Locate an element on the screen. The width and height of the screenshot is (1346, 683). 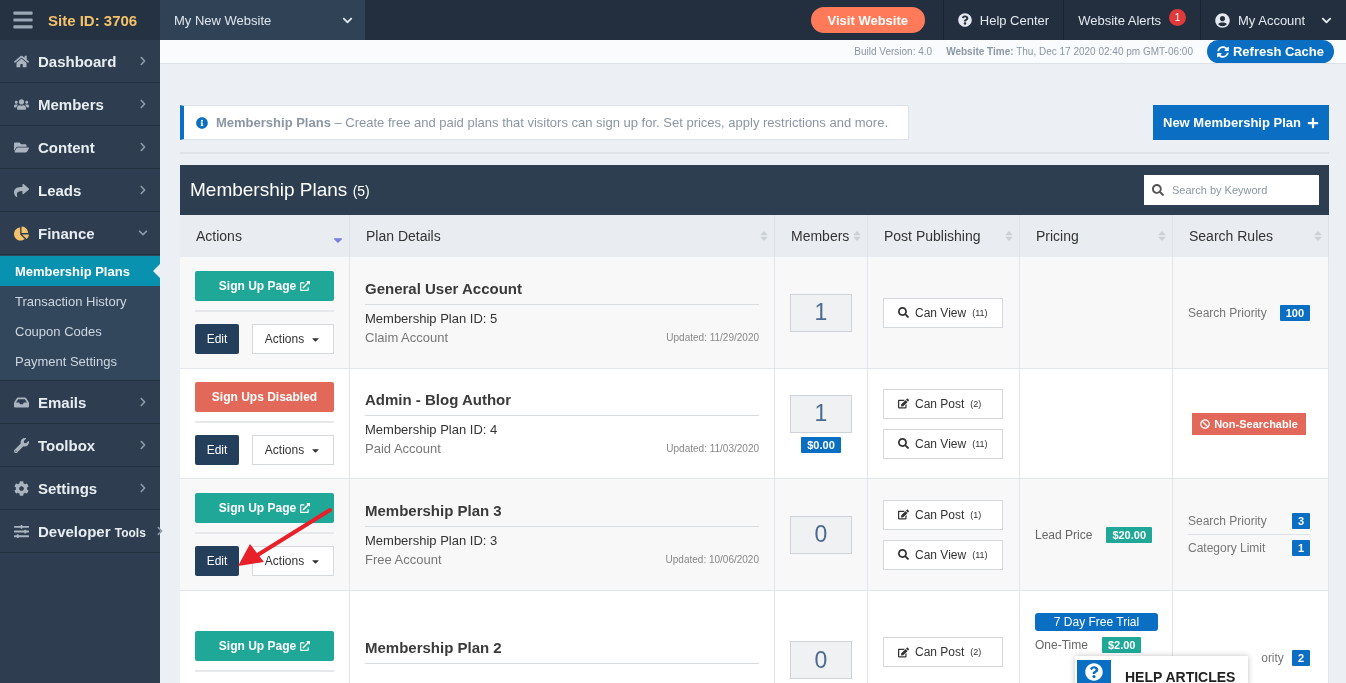
info-text: Membership Plans – Create free and paid plans that visitors can sign up for. Set prices, apply restrictions and more. is located at coordinates (552, 122).